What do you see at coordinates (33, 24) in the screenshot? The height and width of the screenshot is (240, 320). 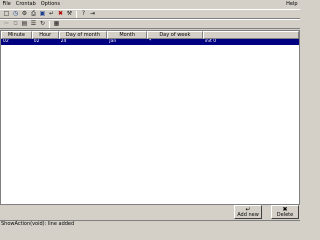 I see `list-icon: ☰` at bounding box center [33, 24].